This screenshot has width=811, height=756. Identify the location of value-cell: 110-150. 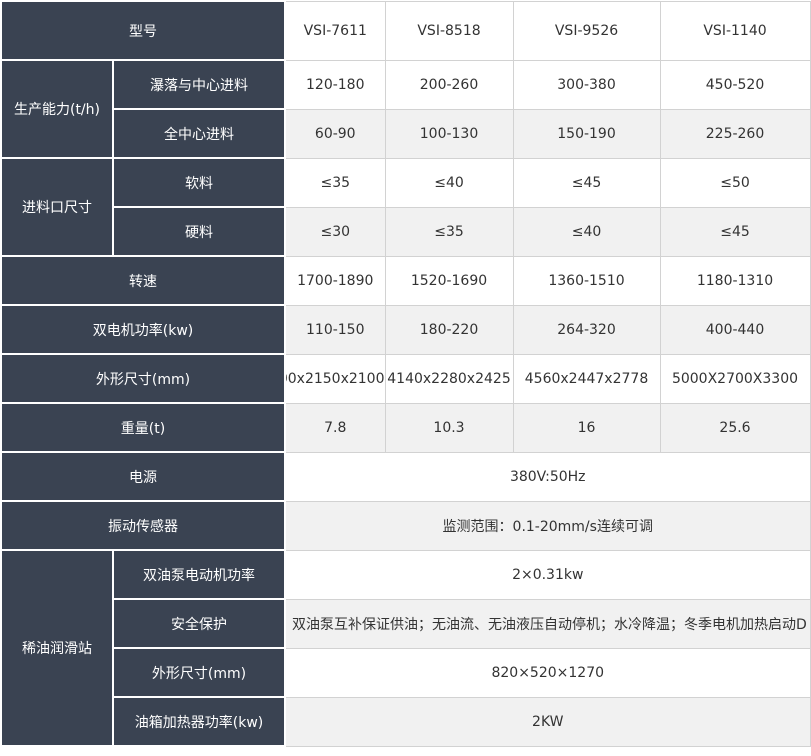
(335, 329).